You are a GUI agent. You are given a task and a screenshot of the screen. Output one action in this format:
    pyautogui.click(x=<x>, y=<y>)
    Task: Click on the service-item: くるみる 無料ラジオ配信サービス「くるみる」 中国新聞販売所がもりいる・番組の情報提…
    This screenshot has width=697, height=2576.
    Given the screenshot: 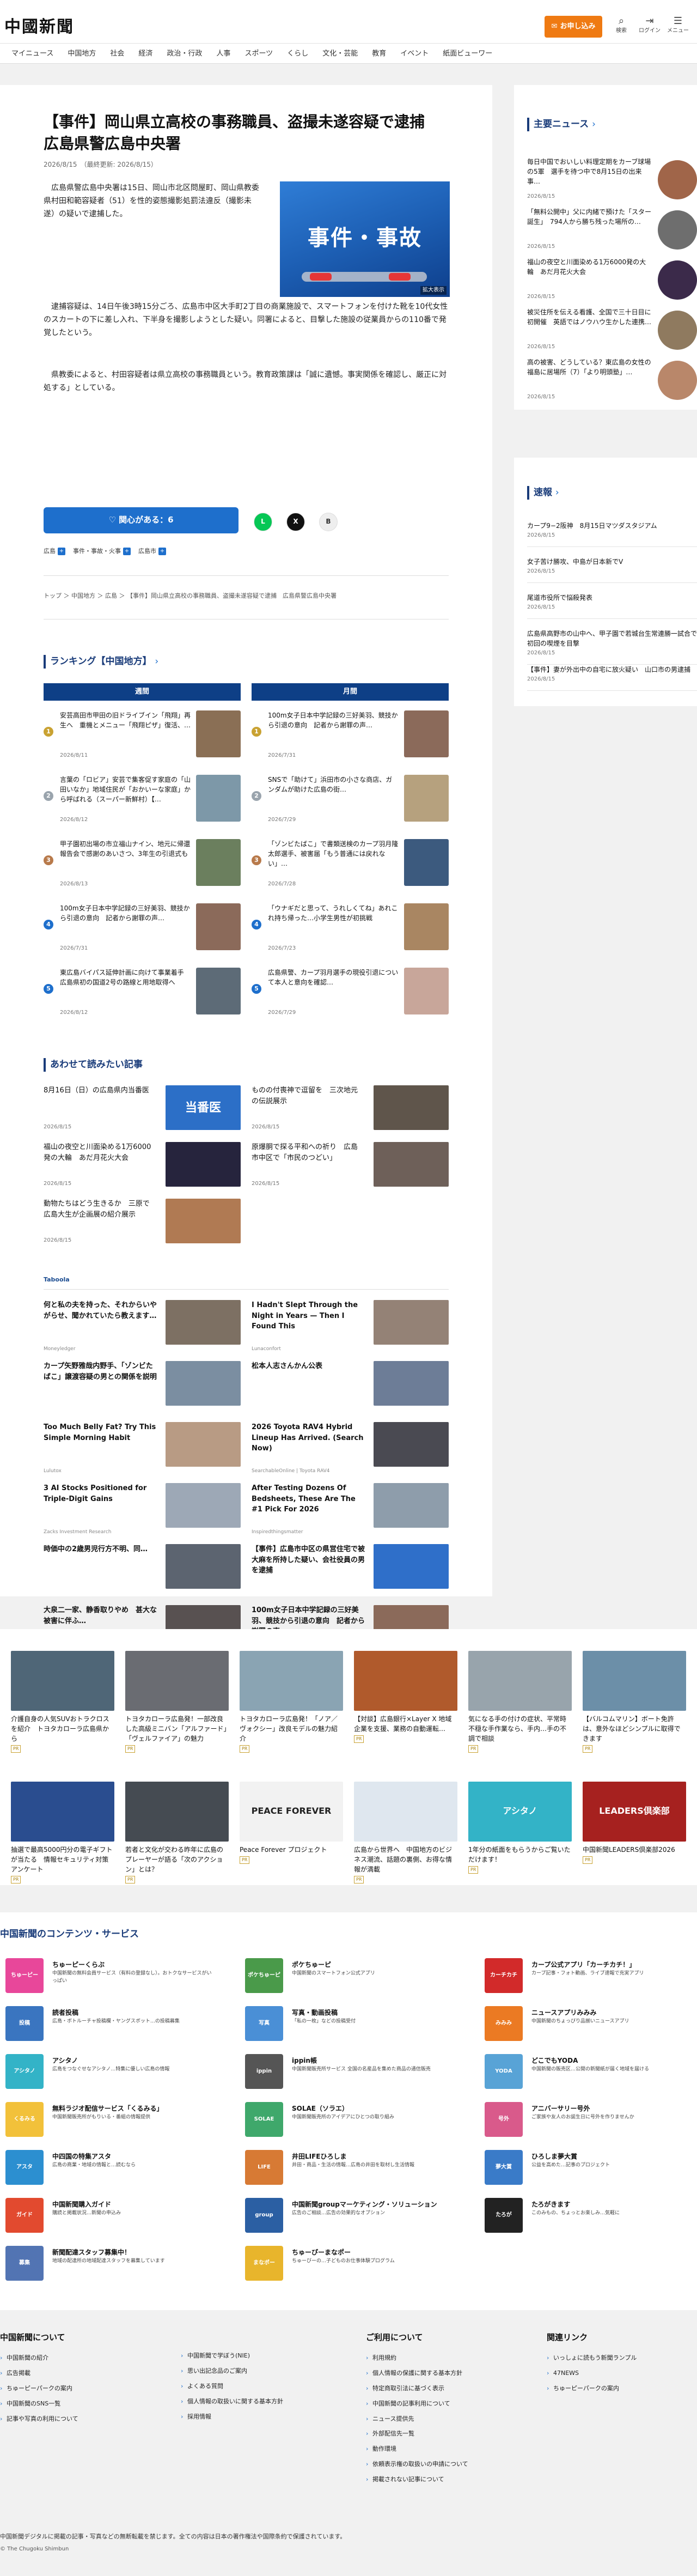 What is the action you would take?
    pyautogui.click(x=119, y=2121)
    